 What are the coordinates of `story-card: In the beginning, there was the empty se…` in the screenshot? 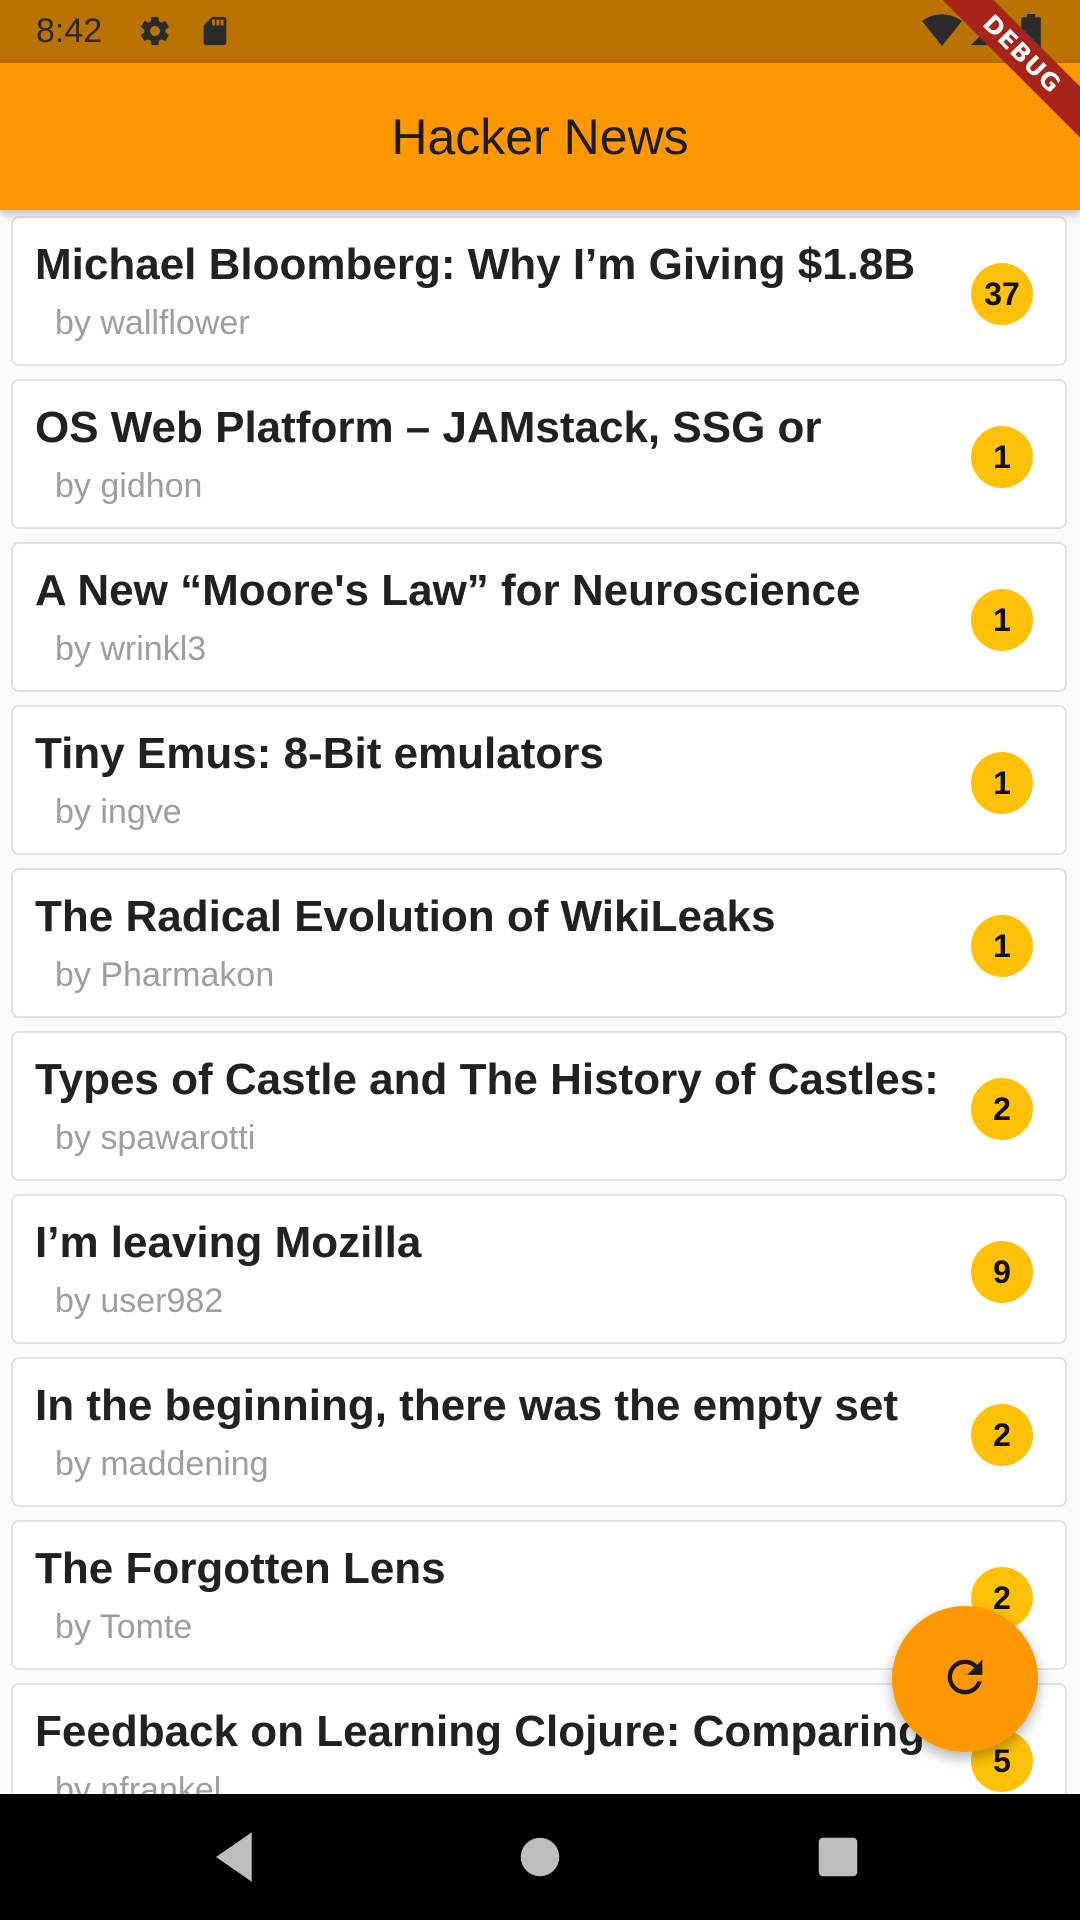 It's located at (539, 1432).